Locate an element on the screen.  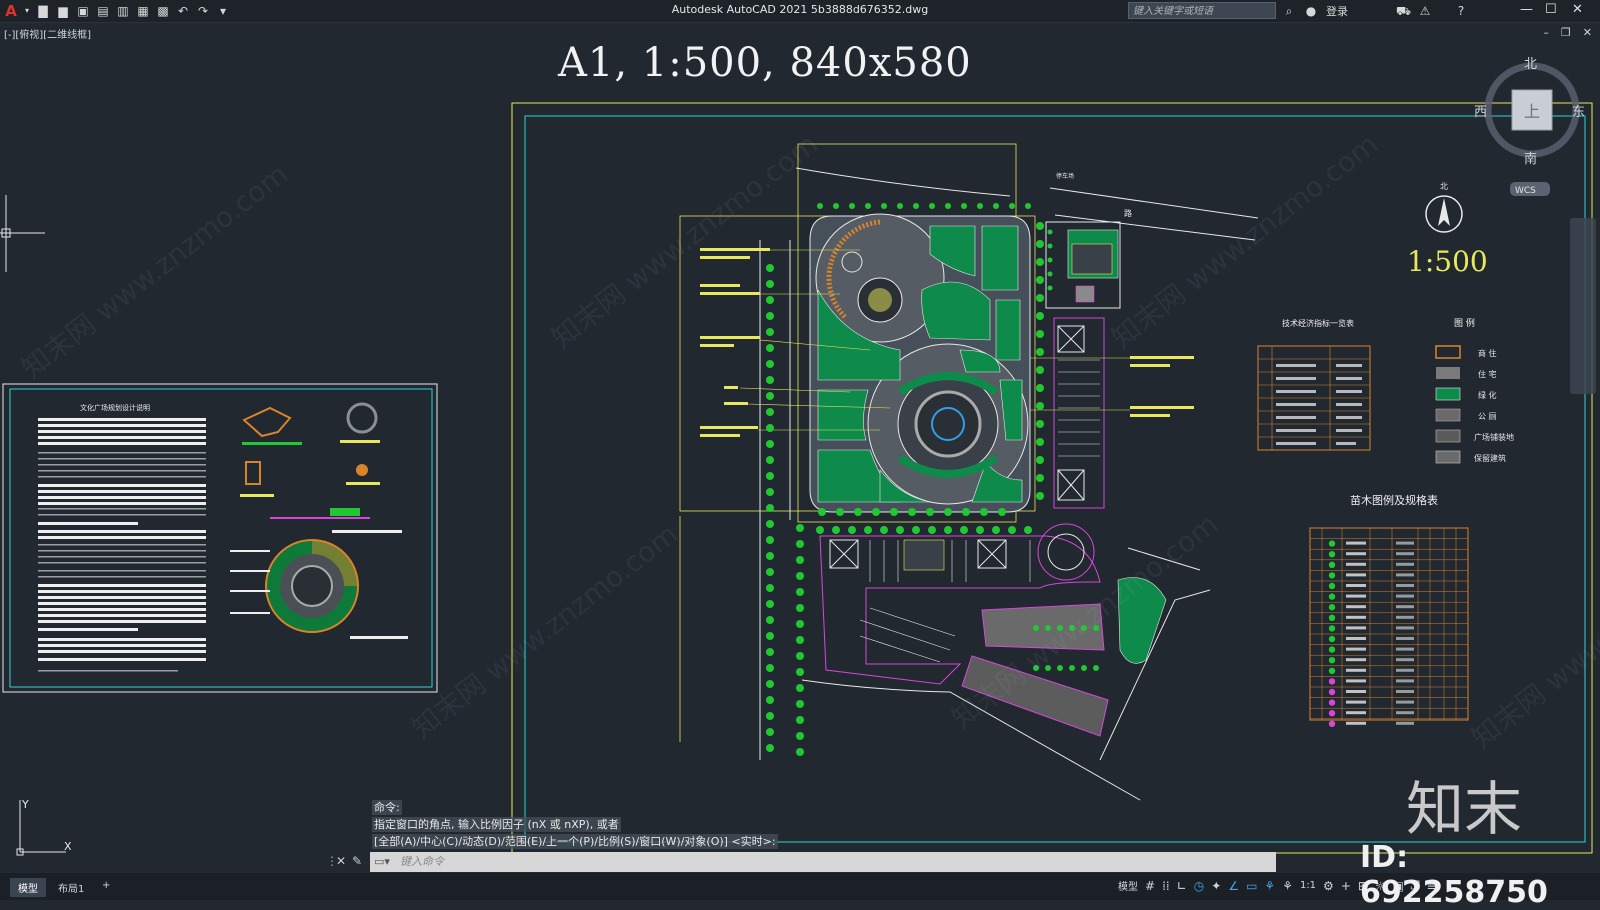
north-label: 北 is located at coordinates (1444, 186).